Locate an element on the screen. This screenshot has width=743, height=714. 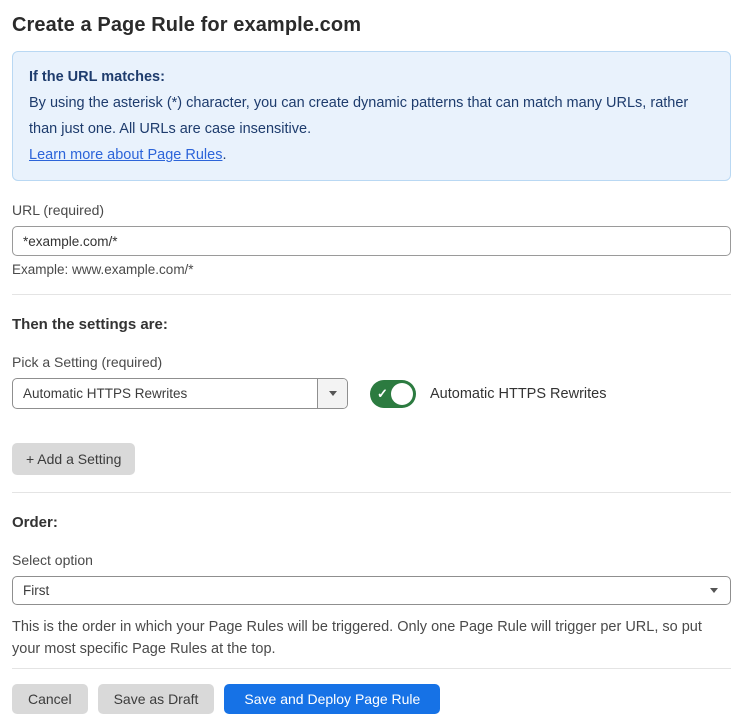
setting-dropdown-button is located at coordinates (332, 393).